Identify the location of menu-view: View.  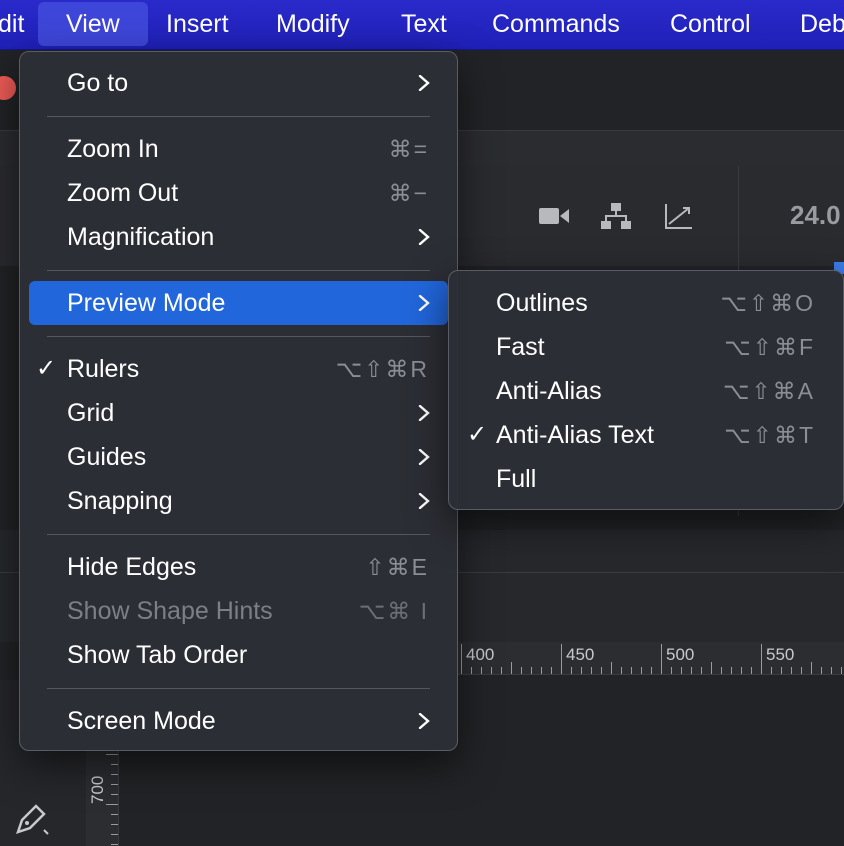
(93, 24).